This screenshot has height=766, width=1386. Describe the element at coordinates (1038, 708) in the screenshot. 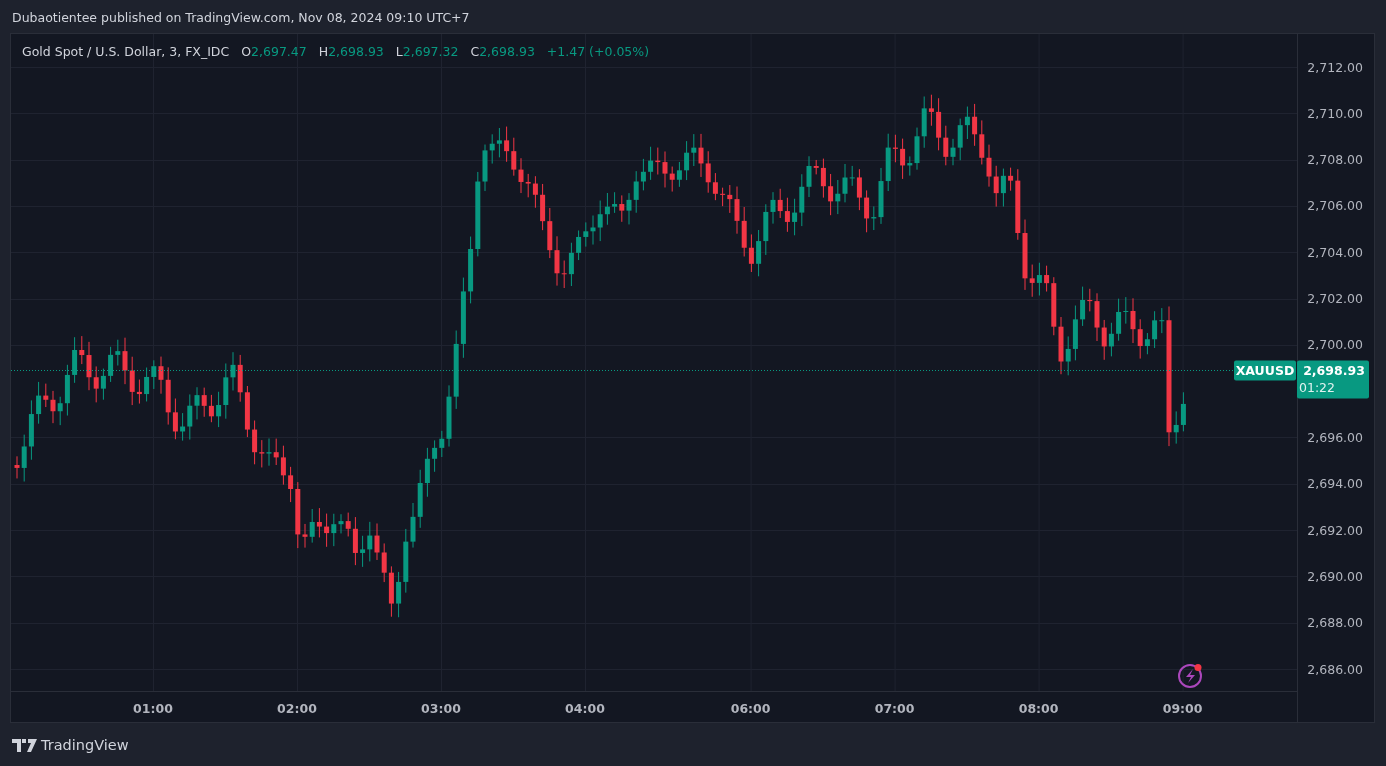

I see `time-label: 08:00` at that location.